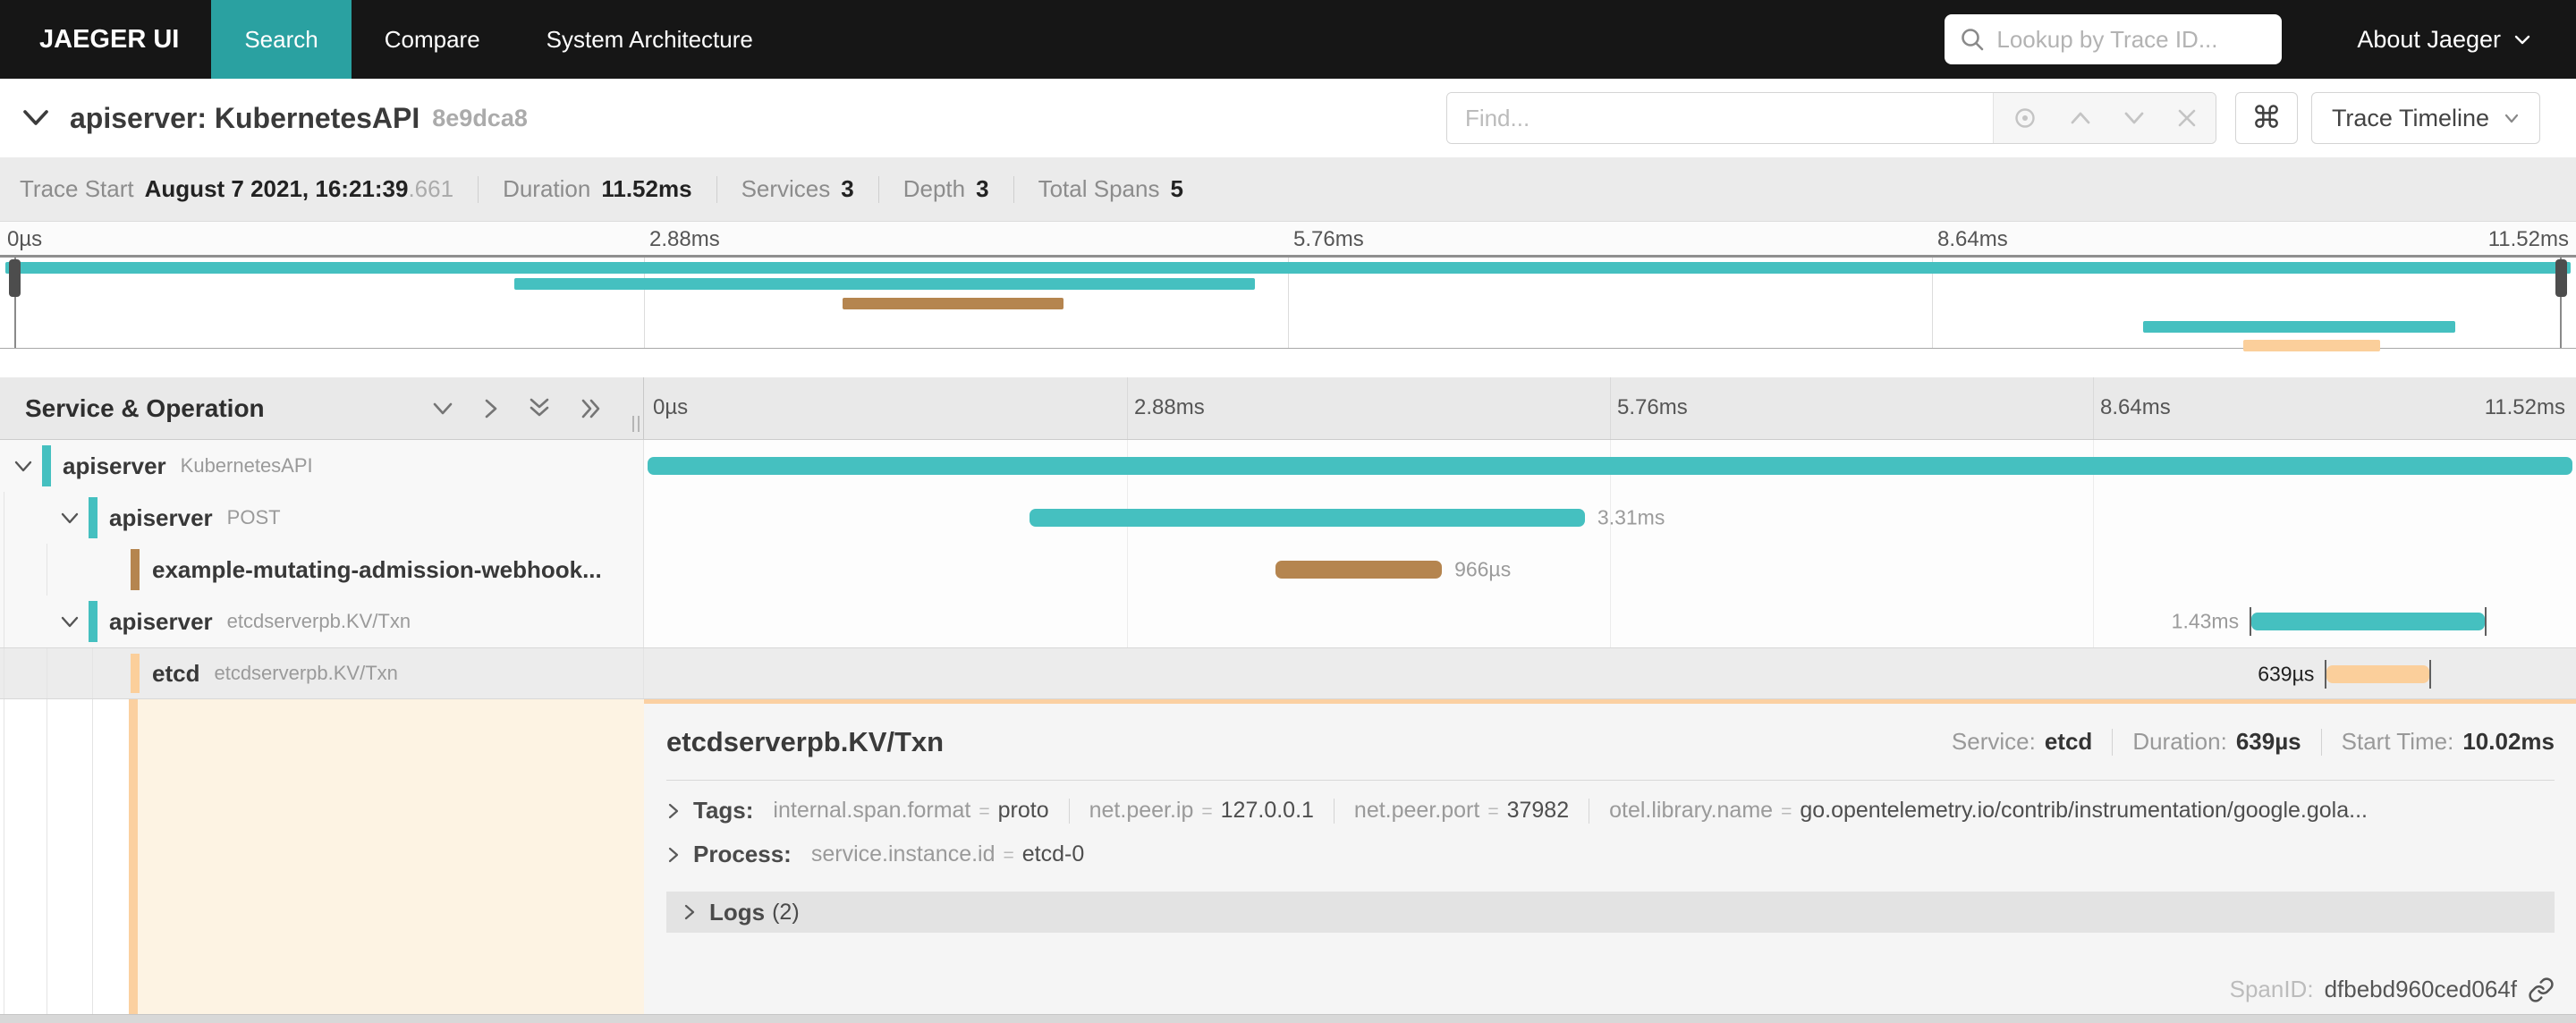 The image size is (2576, 1023). What do you see at coordinates (723, 810) in the screenshot?
I see `tags-label: Tags:` at bounding box center [723, 810].